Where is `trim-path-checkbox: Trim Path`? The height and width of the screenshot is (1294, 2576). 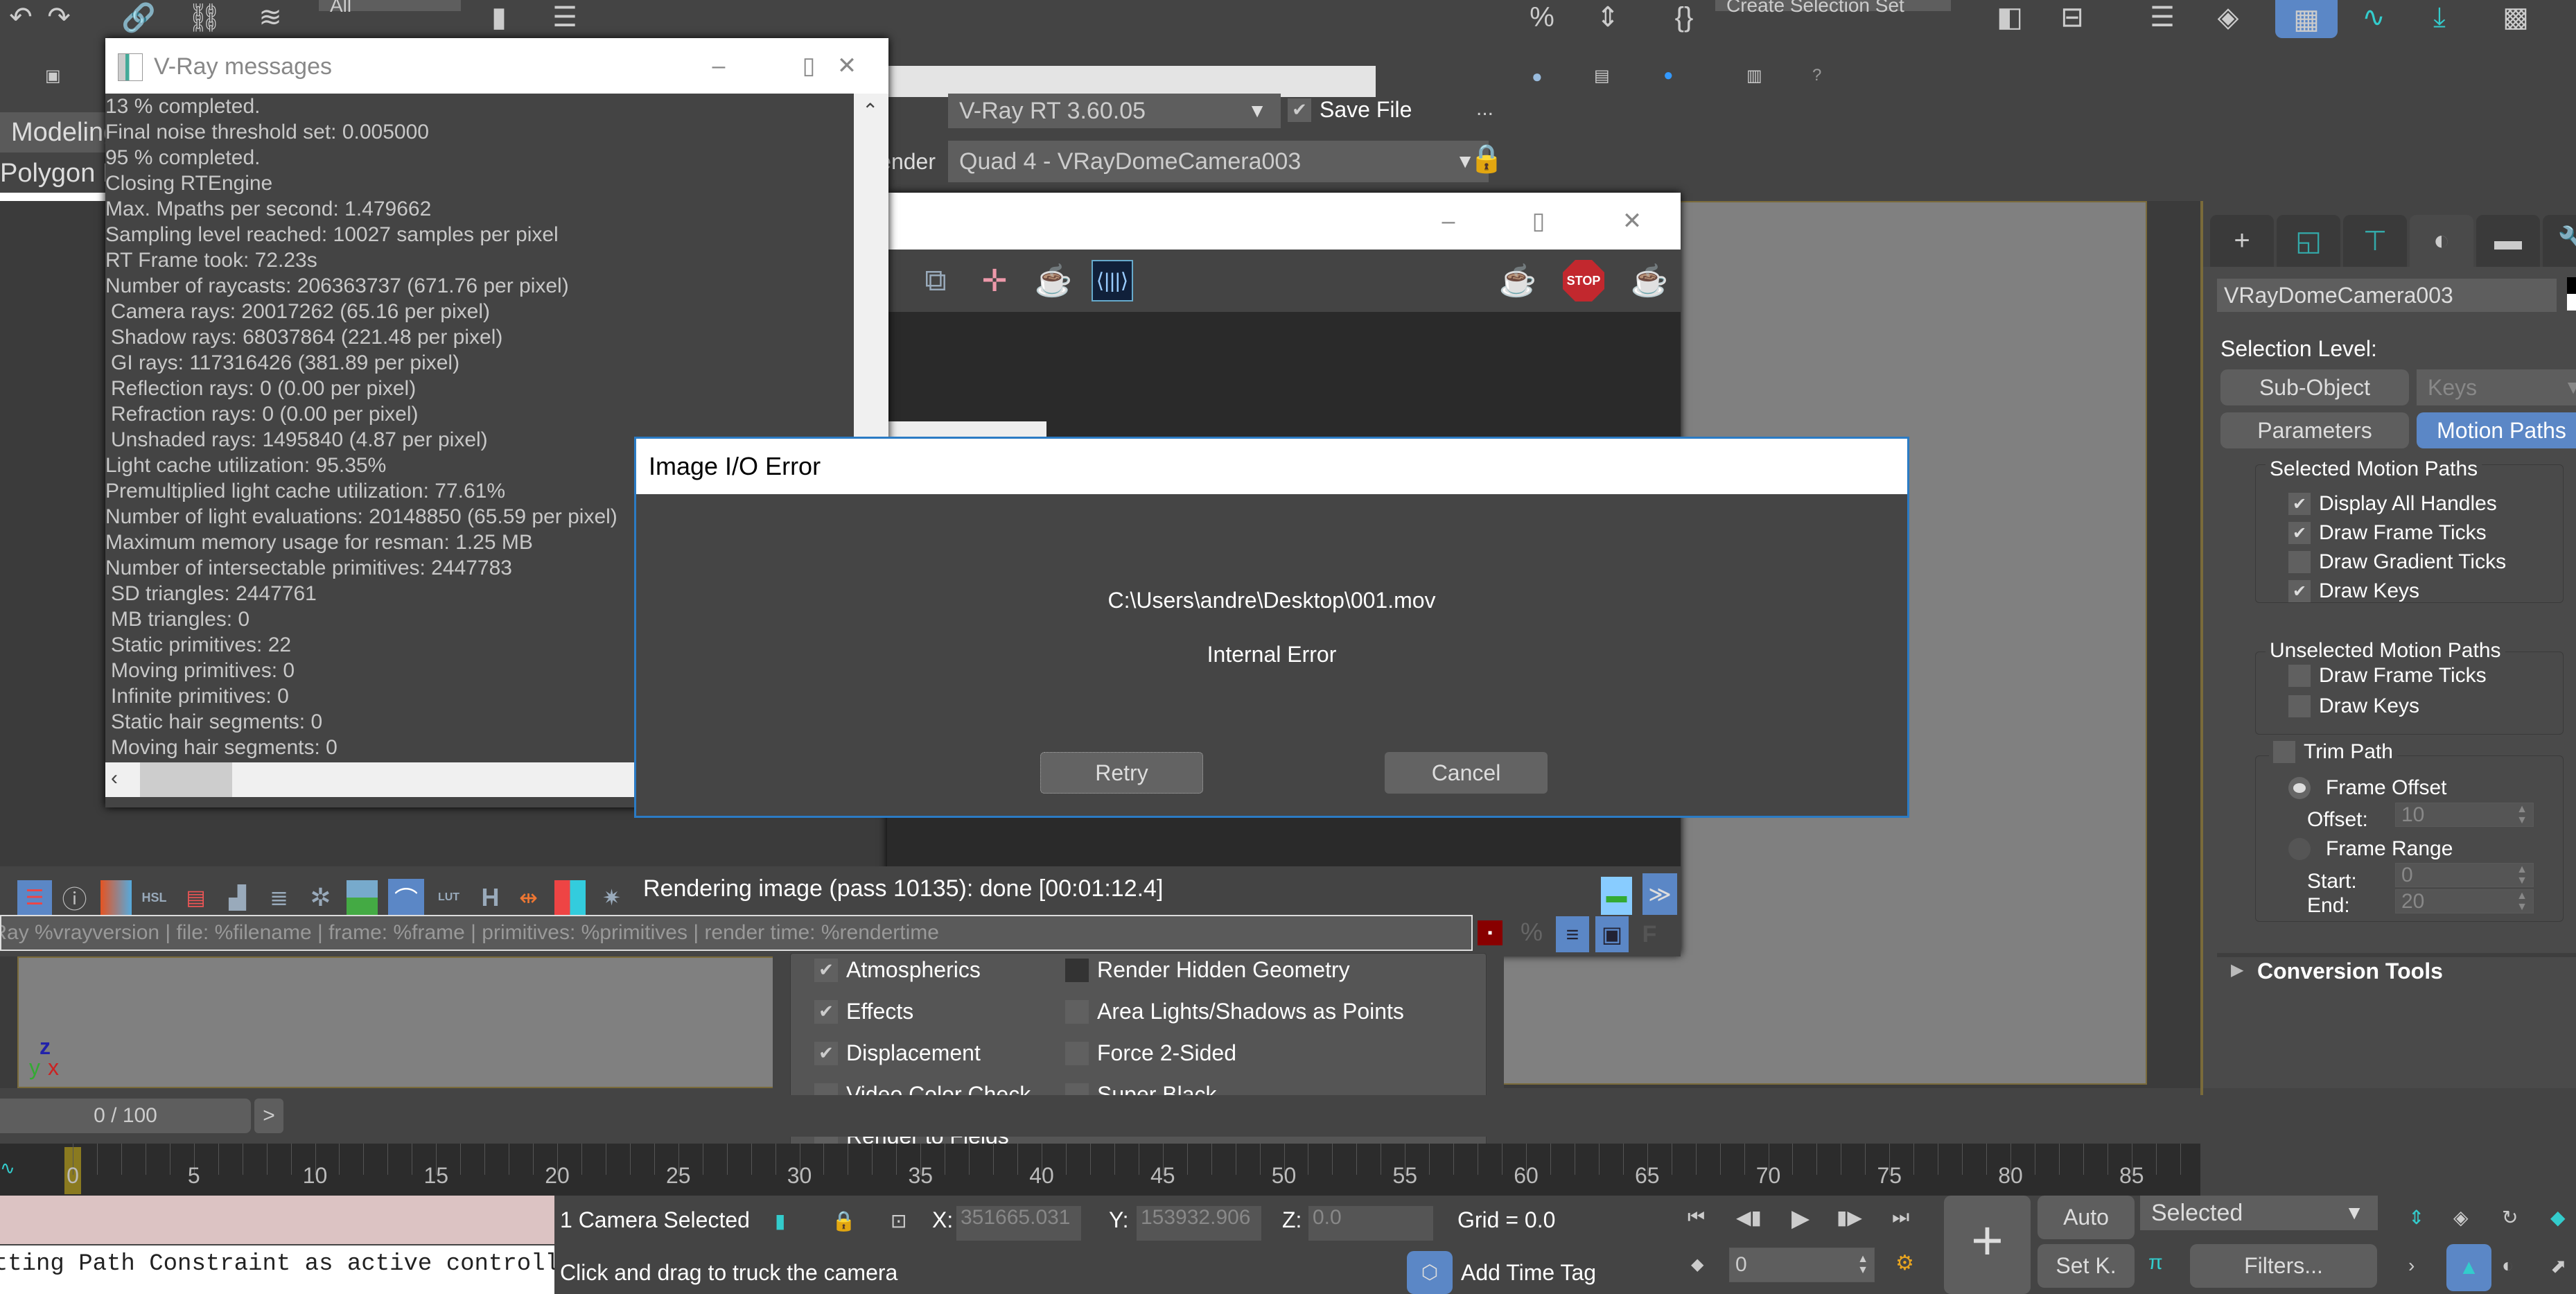 trim-path-checkbox: Trim Path is located at coordinates (2333, 752).